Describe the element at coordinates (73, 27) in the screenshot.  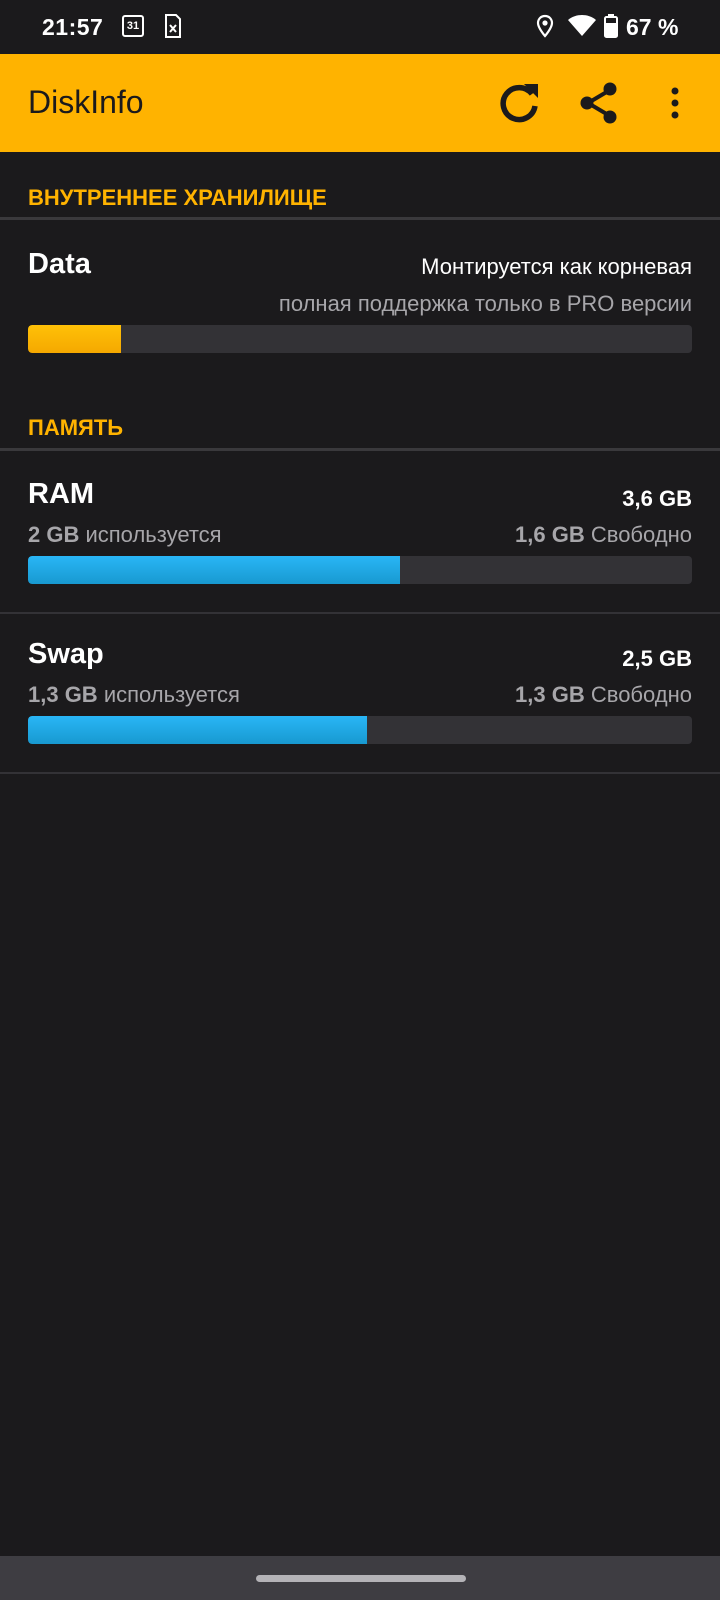
I see `status-time: 21:57` at that location.